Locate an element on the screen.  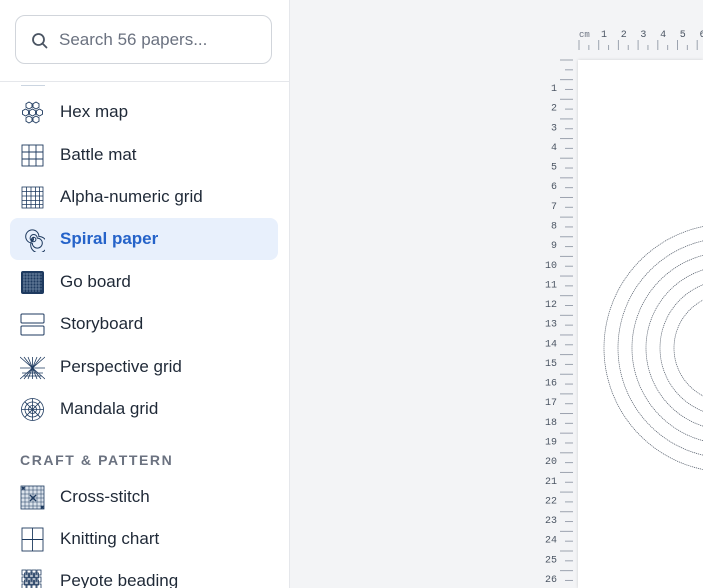
ruler-label: 21 is located at coordinates (551, 482).